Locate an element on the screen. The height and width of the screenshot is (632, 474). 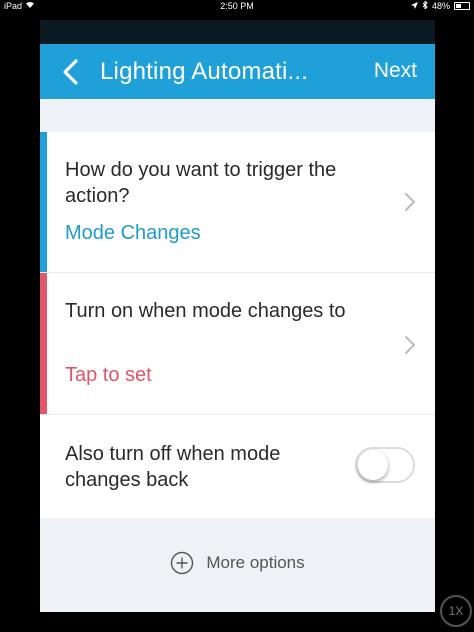
location-icon is located at coordinates (414, 6).